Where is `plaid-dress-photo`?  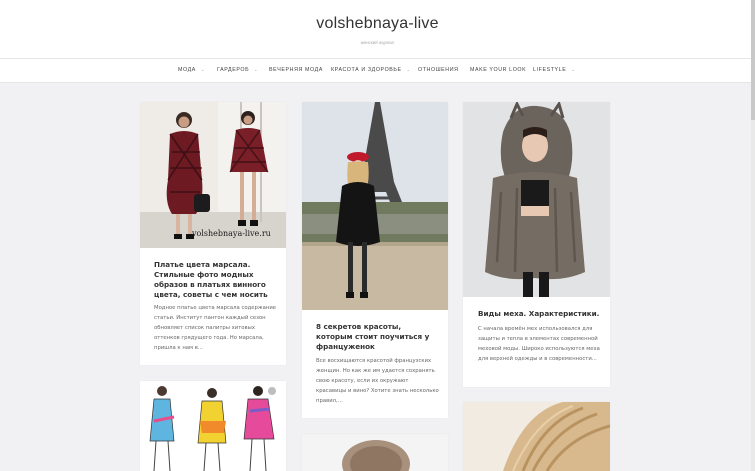
plaid-dress-photo is located at coordinates (213, 175).